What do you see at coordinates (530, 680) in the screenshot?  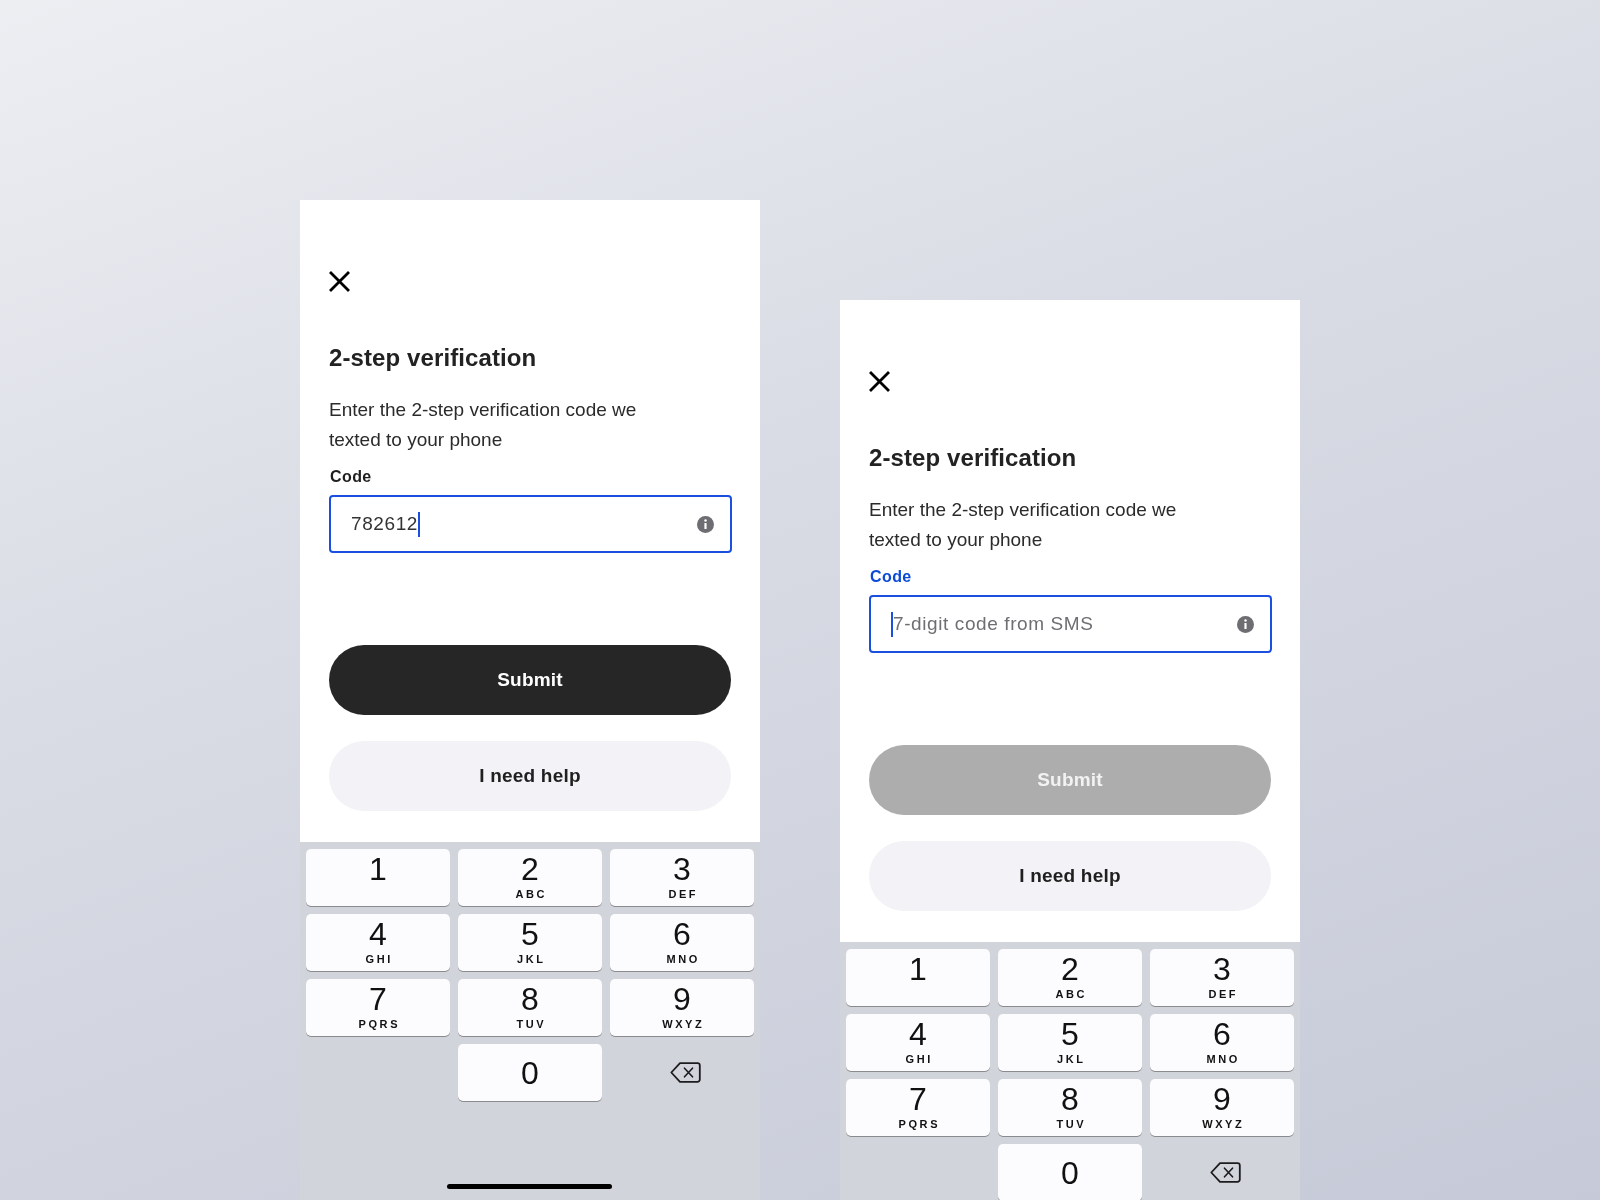 I see `primary-button: Submit` at bounding box center [530, 680].